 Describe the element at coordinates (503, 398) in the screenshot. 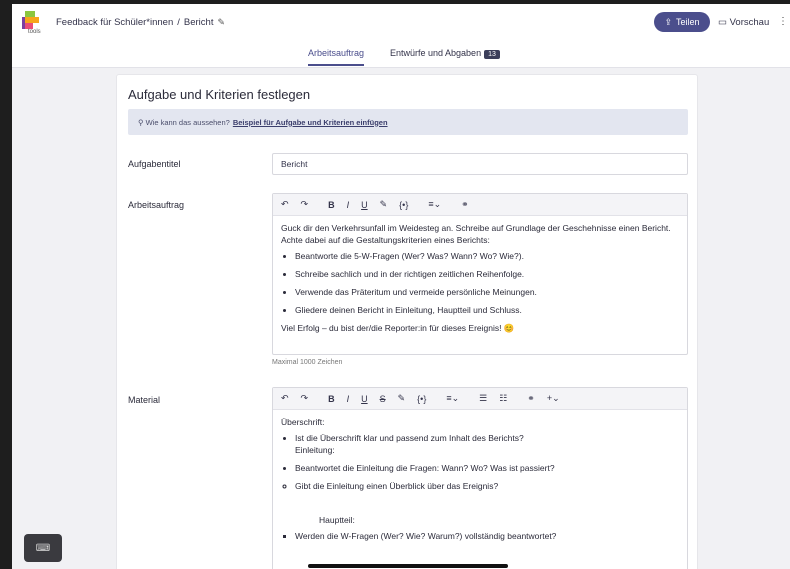

I see `numbered-list-icon: ☷` at that location.